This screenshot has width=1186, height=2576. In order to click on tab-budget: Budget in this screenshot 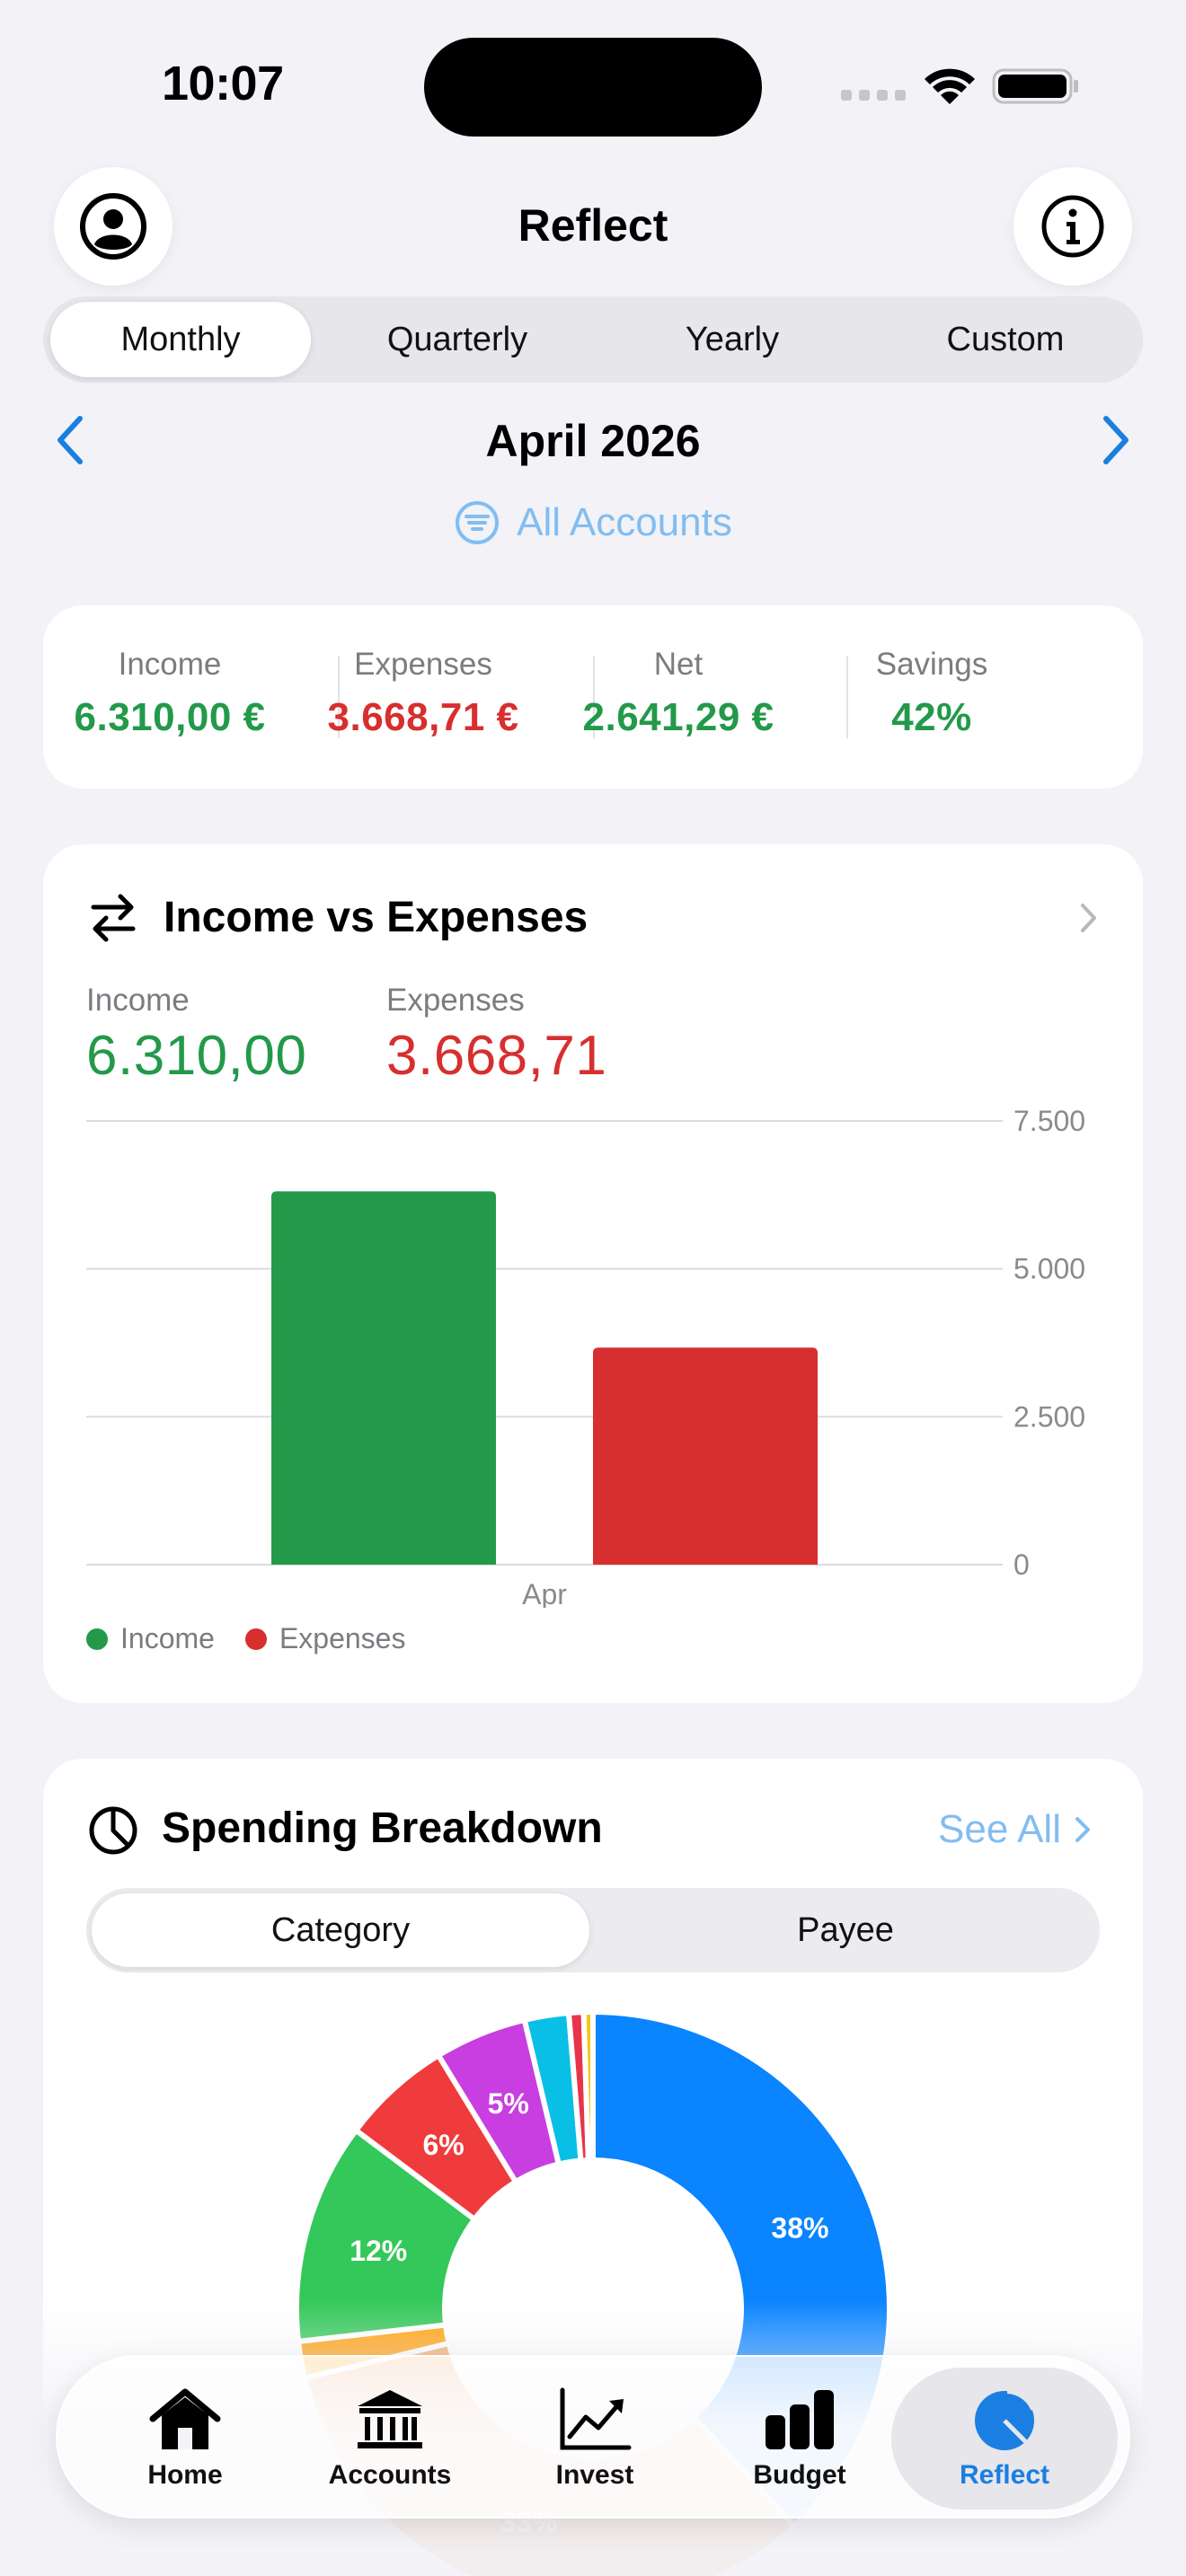, I will do `click(799, 2437)`.